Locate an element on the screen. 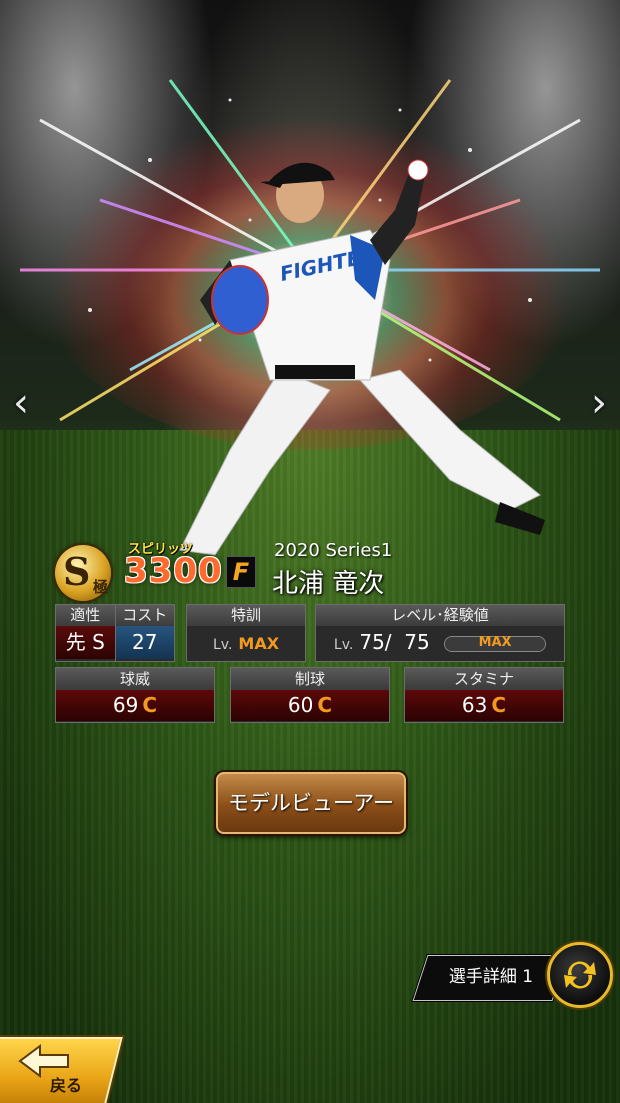  aptitude-header: 適性 is located at coordinates (85, 615).